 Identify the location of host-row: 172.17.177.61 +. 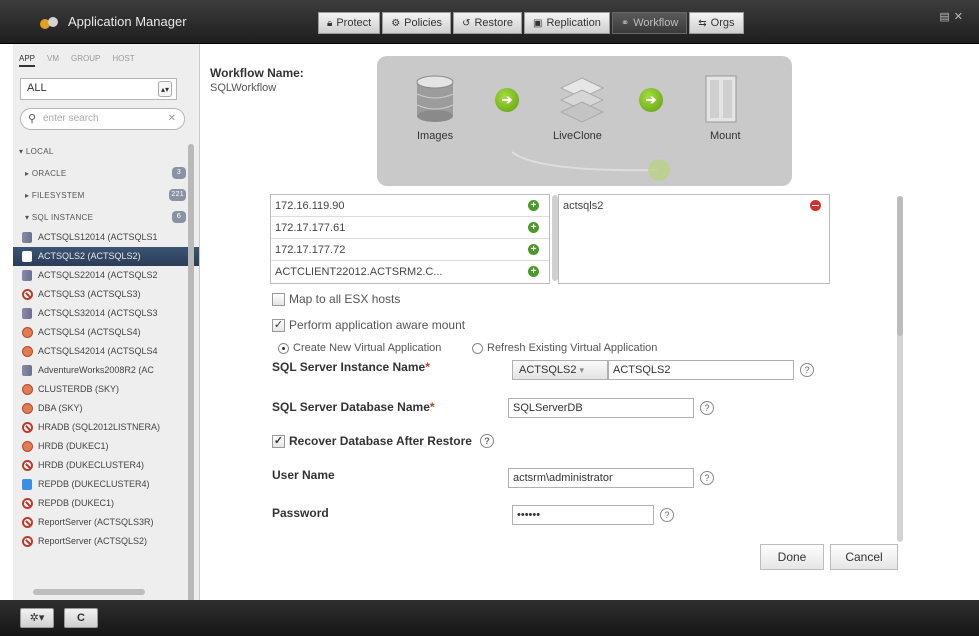
(410, 228).